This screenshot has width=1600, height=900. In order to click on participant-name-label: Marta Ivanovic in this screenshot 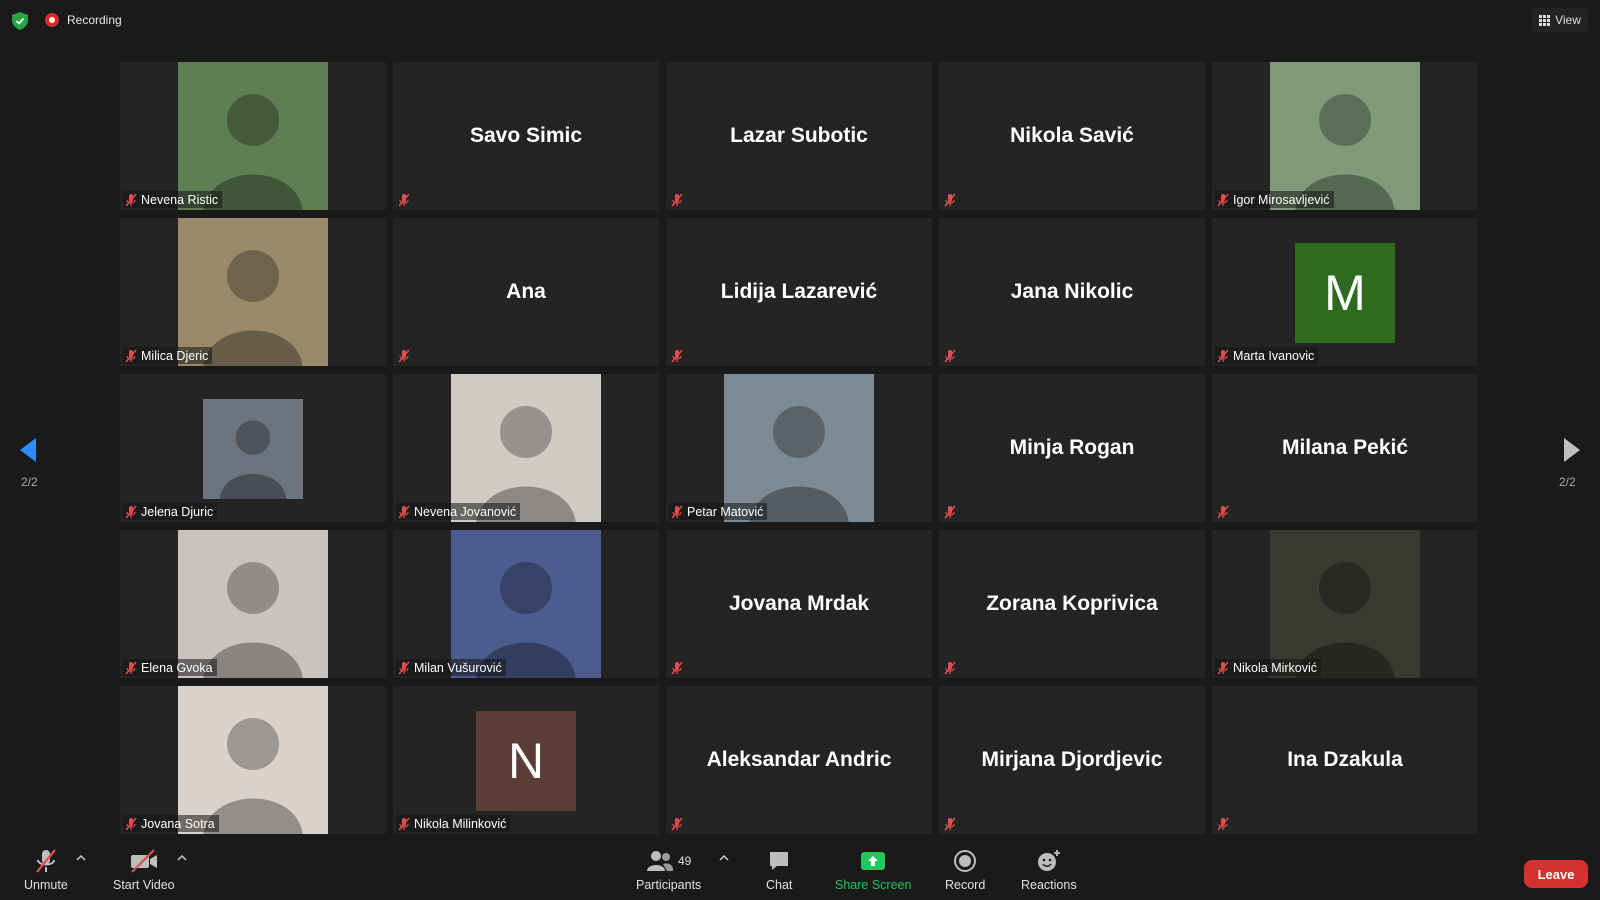, I will do `click(1274, 355)`.